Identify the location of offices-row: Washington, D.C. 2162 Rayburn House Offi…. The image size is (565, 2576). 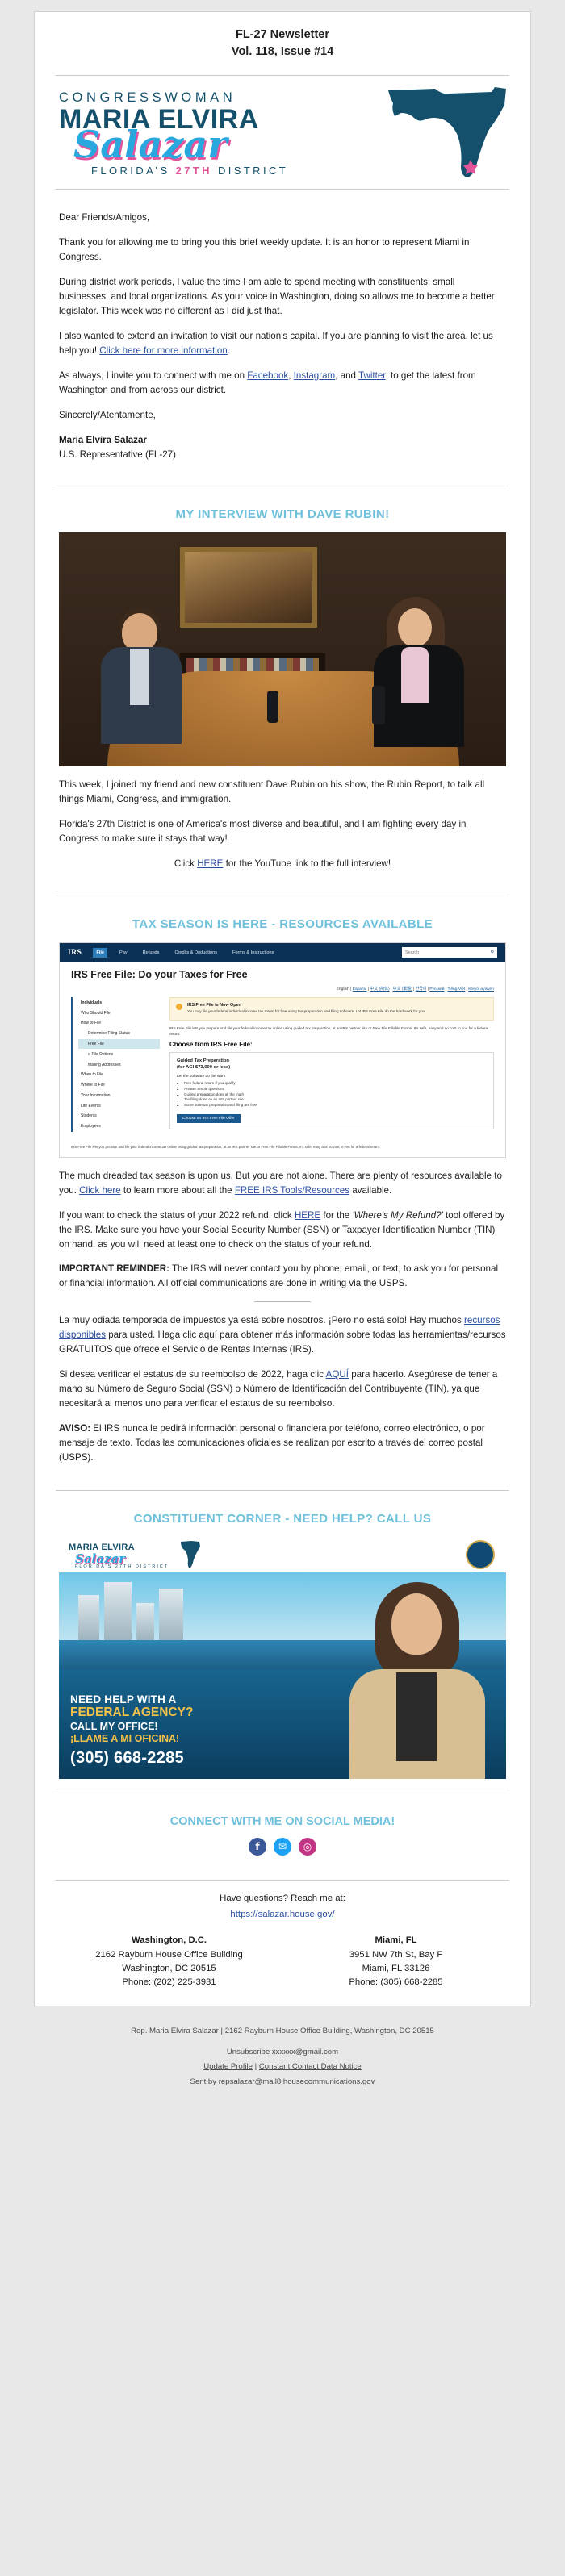
(282, 1964).